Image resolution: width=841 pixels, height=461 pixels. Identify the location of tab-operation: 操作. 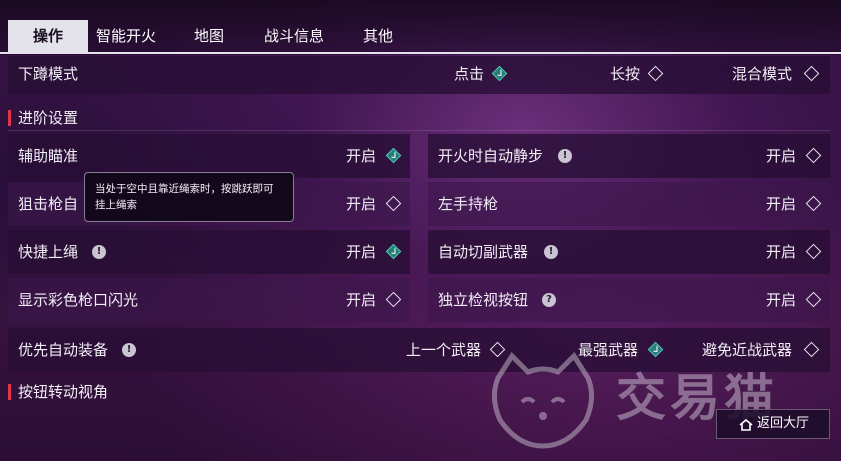
(48, 36).